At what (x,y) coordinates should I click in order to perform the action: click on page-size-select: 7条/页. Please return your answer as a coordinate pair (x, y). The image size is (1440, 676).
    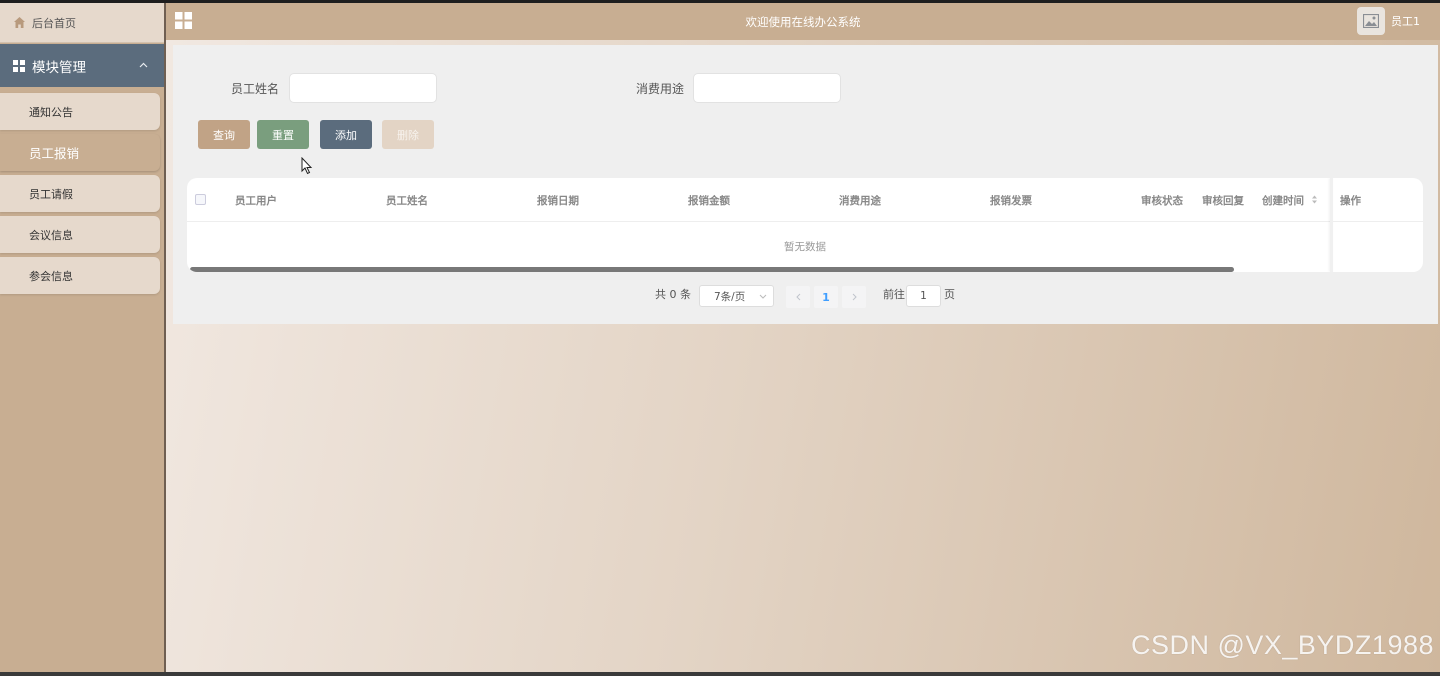
    Looking at the image, I should click on (736, 296).